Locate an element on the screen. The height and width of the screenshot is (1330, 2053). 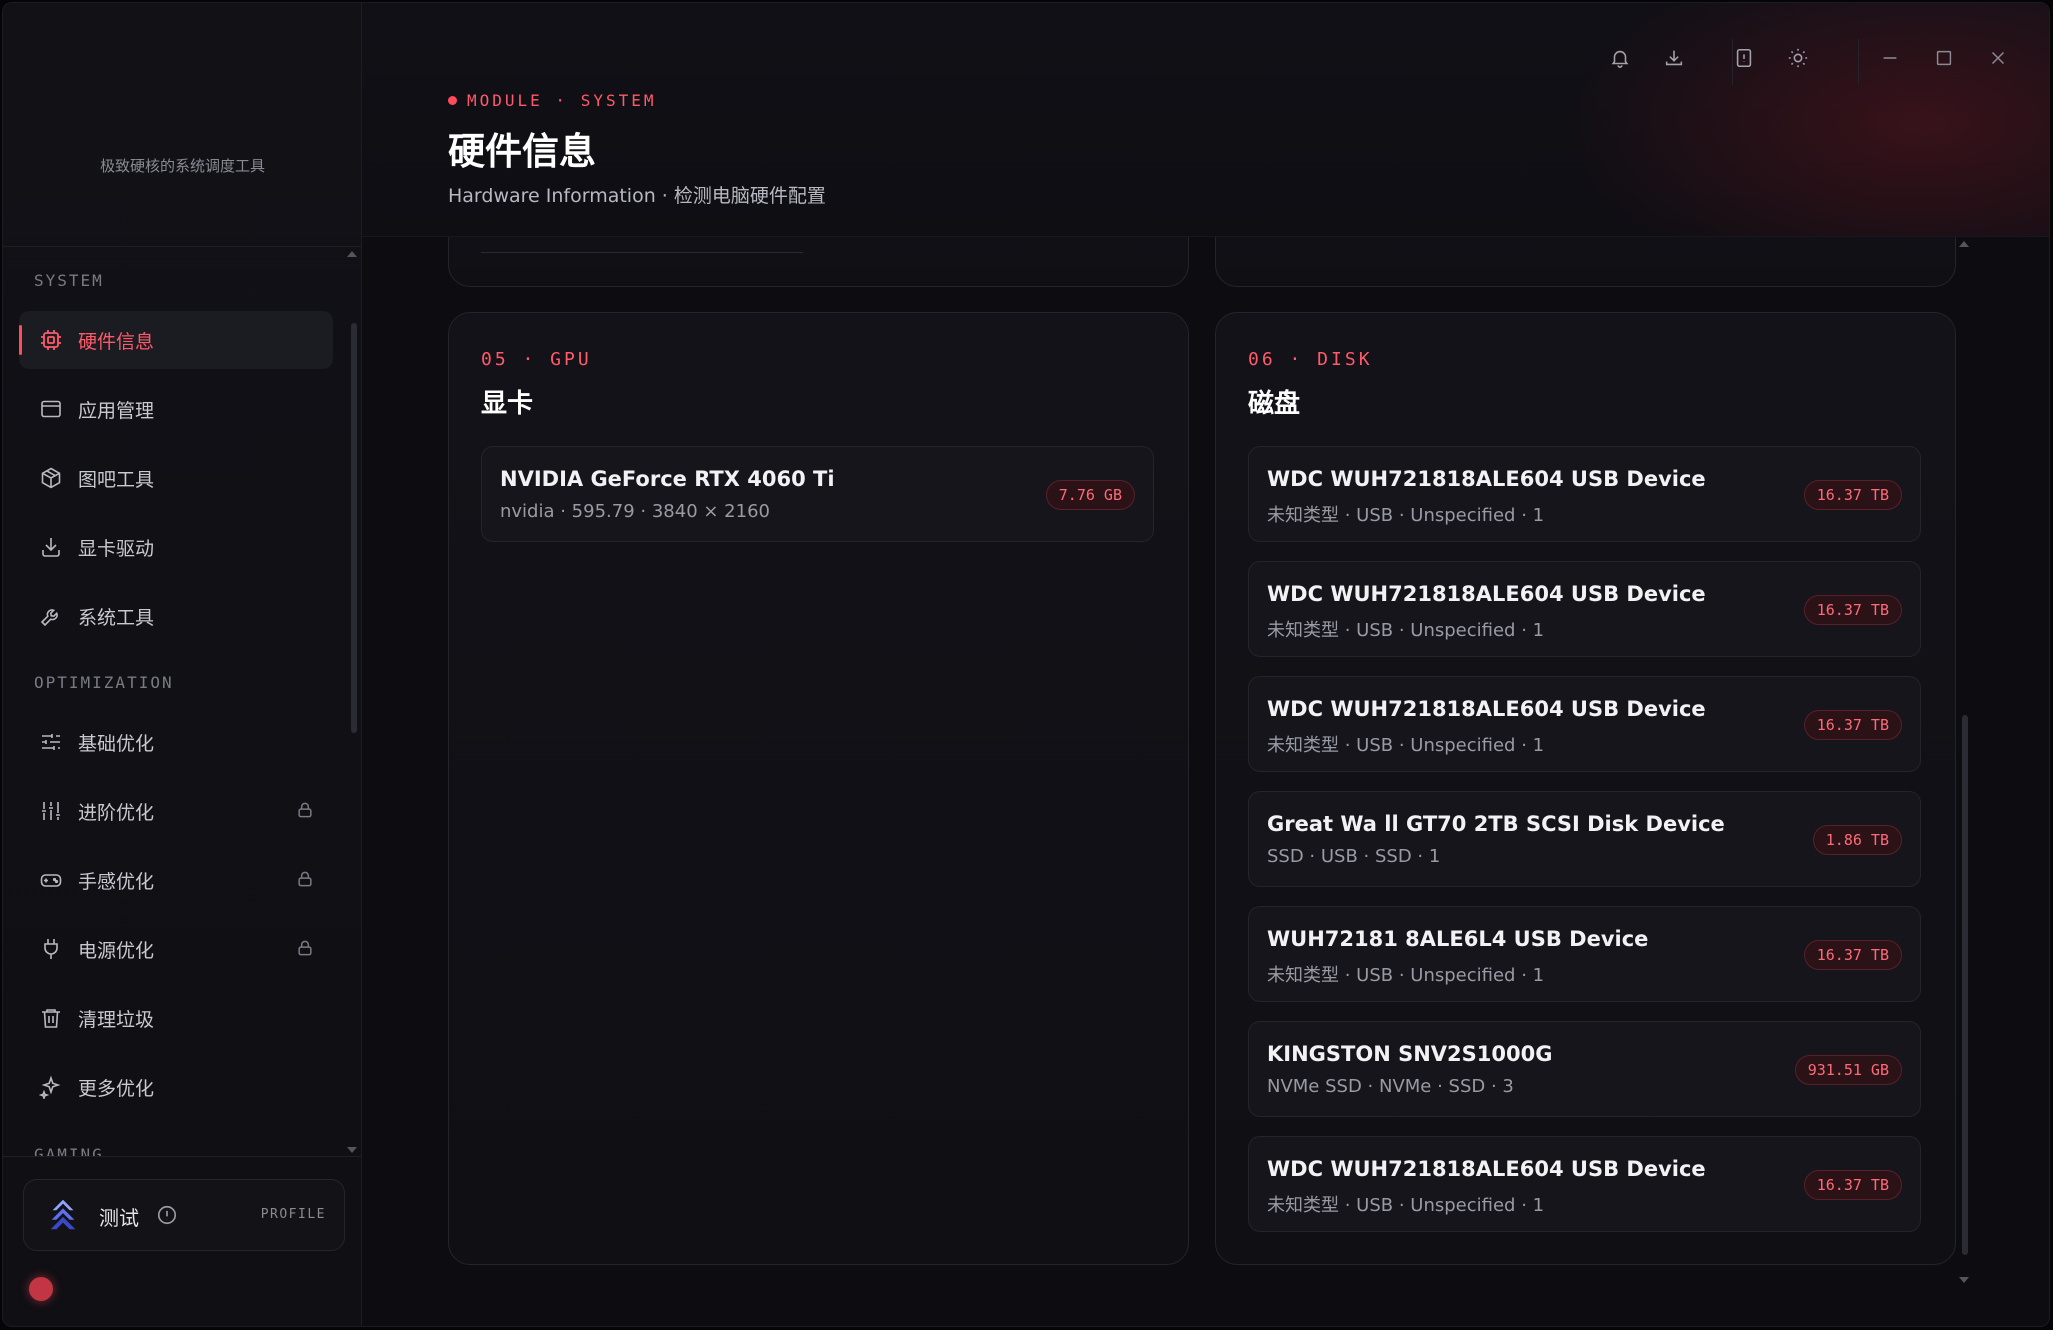
disk-card-title: 磁盘 is located at coordinates (1274, 404).